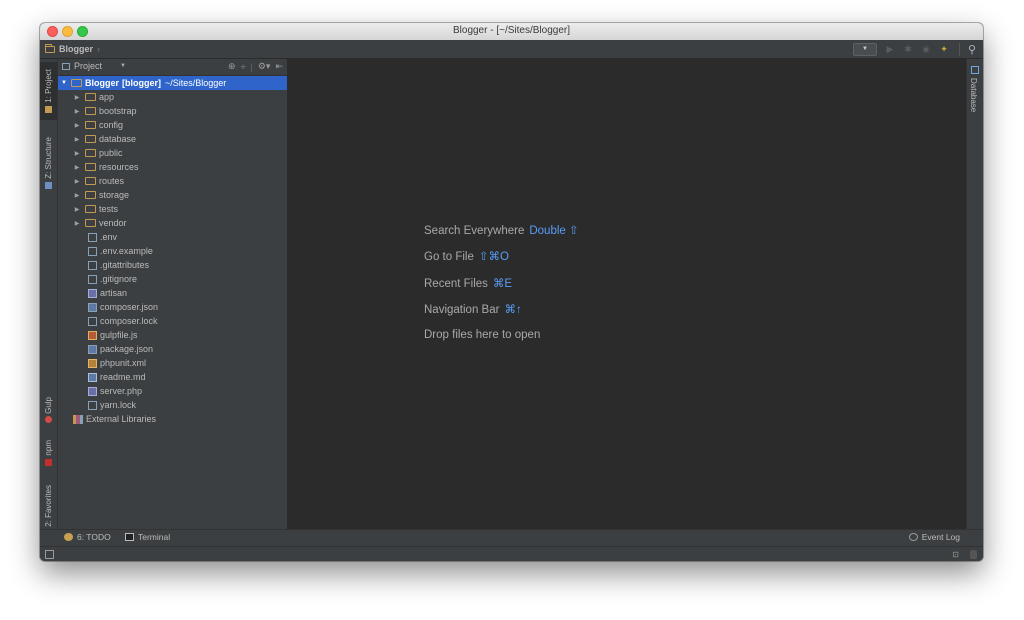  What do you see at coordinates (64, 83) in the screenshot?
I see `expand-arrow-icon: ▼` at bounding box center [64, 83].